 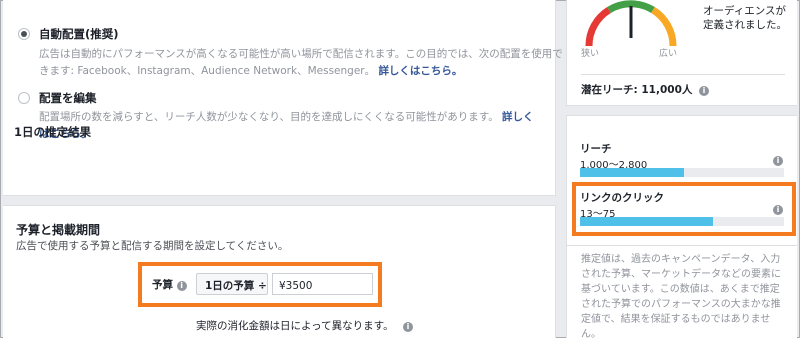 What do you see at coordinates (24, 34) in the screenshot?
I see `auto-placement-radio` at bounding box center [24, 34].